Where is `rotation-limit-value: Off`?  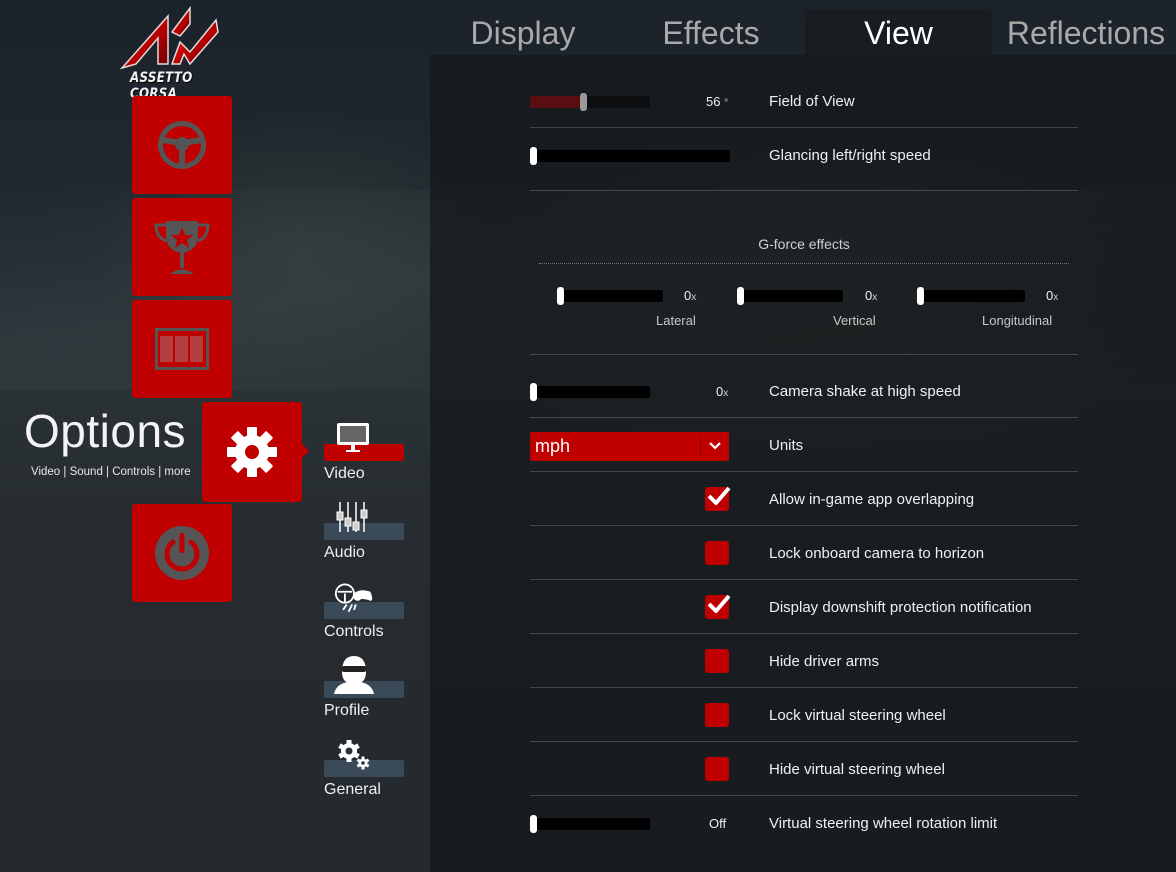
rotation-limit-value: Off is located at coordinates (718, 823).